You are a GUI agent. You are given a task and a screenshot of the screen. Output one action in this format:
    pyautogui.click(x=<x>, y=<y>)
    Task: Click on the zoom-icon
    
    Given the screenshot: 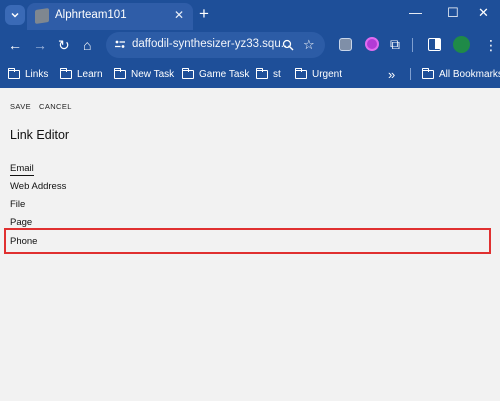 What is the action you would take?
    pyautogui.click(x=288, y=45)
    